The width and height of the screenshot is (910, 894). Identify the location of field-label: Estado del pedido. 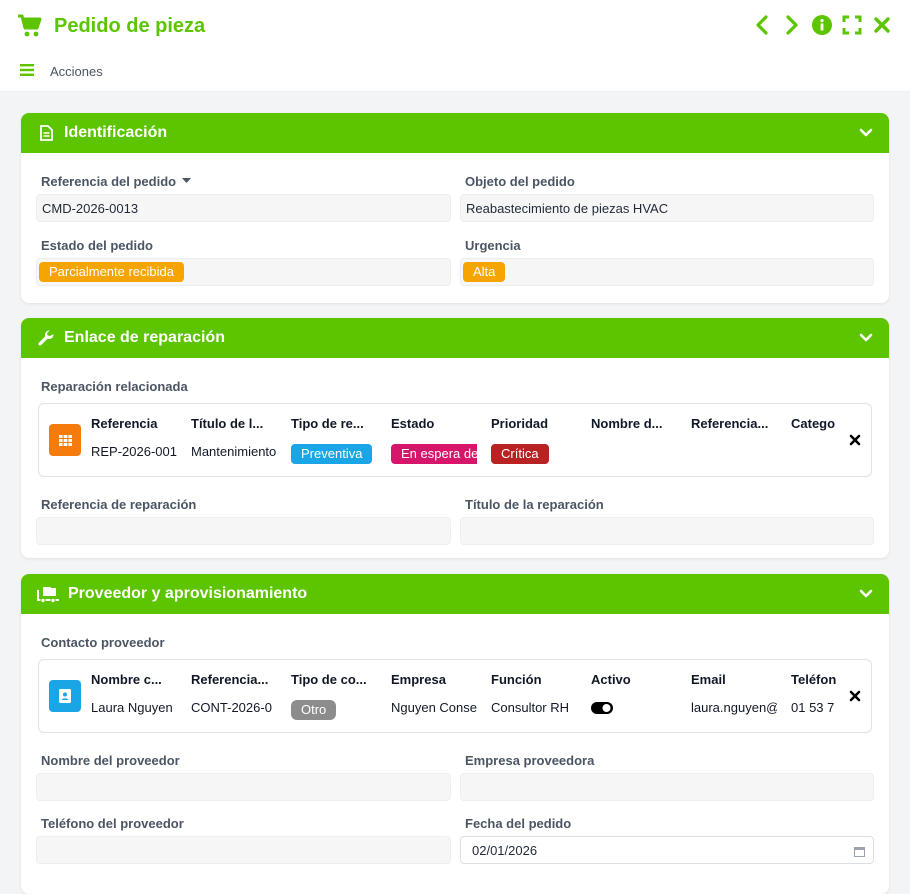
(97, 245).